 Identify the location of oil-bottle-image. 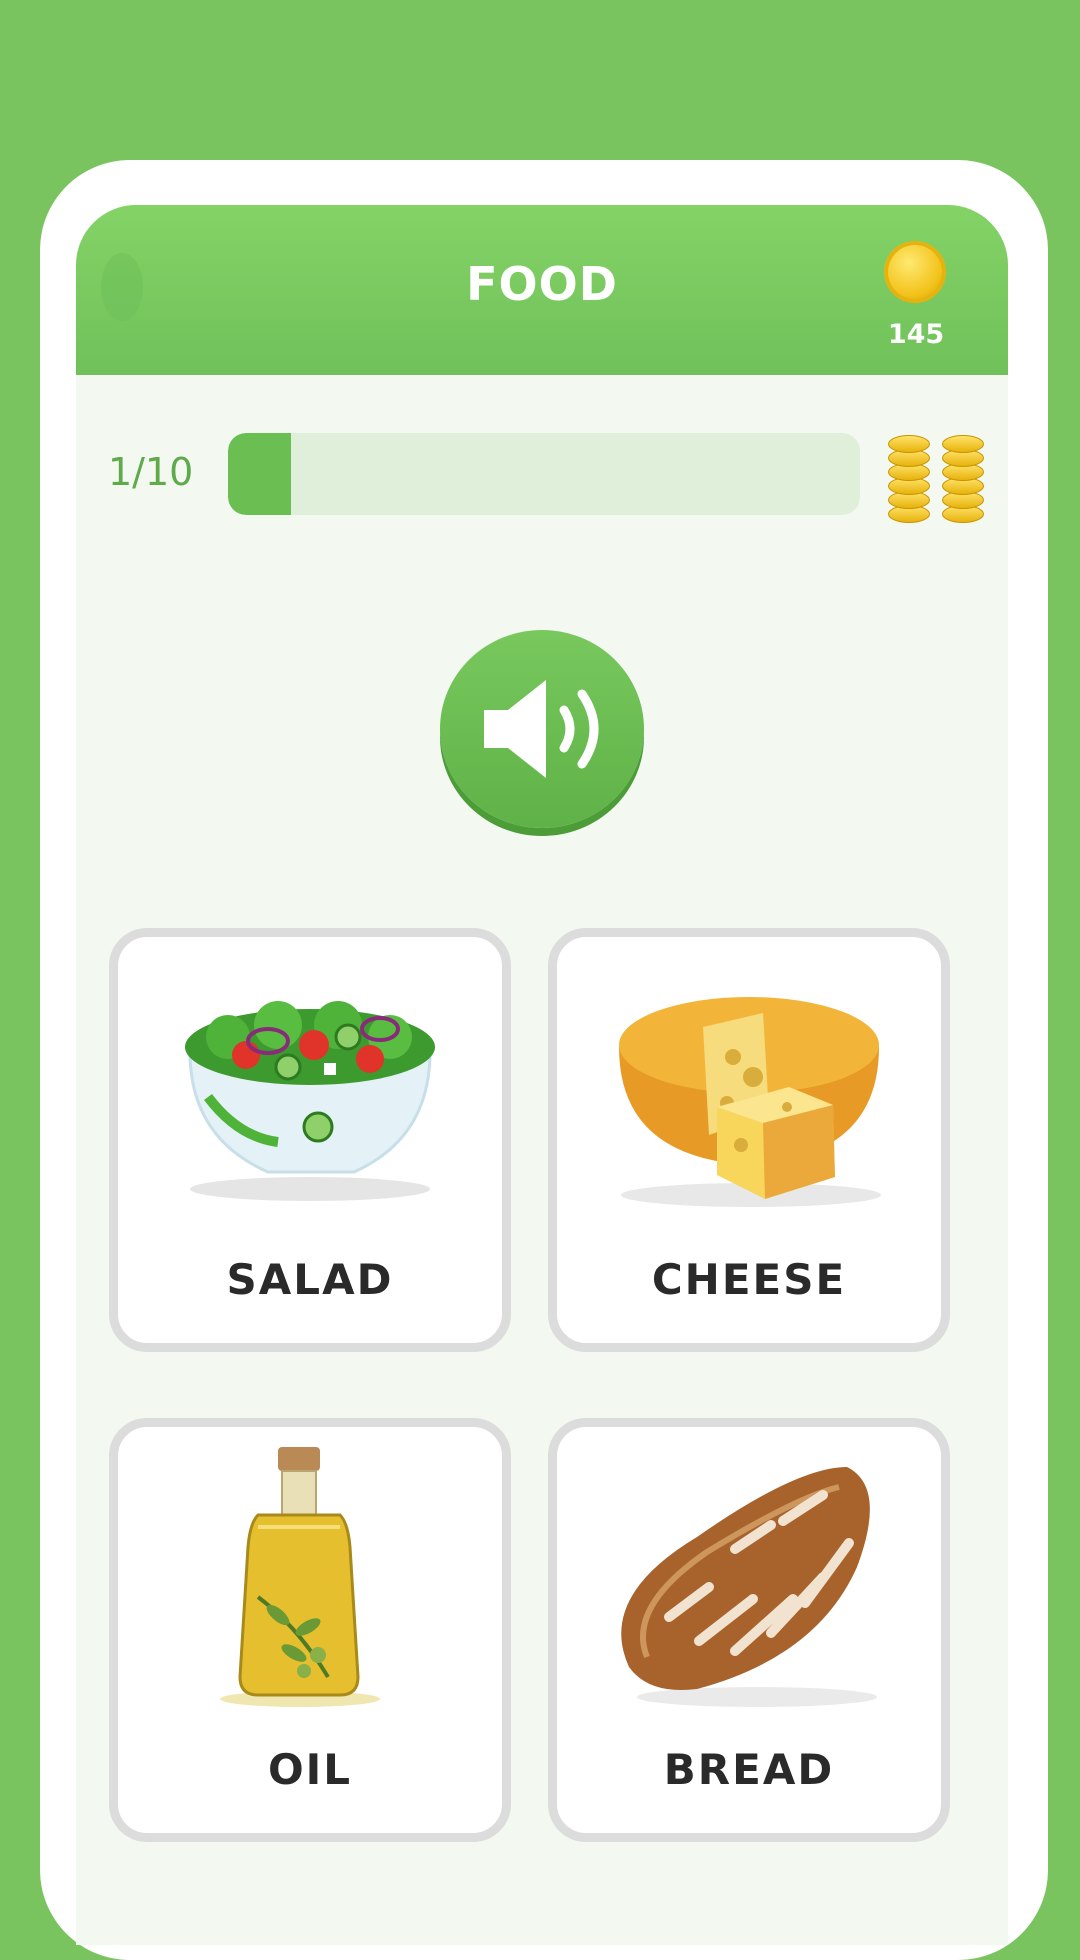
(300, 1577).